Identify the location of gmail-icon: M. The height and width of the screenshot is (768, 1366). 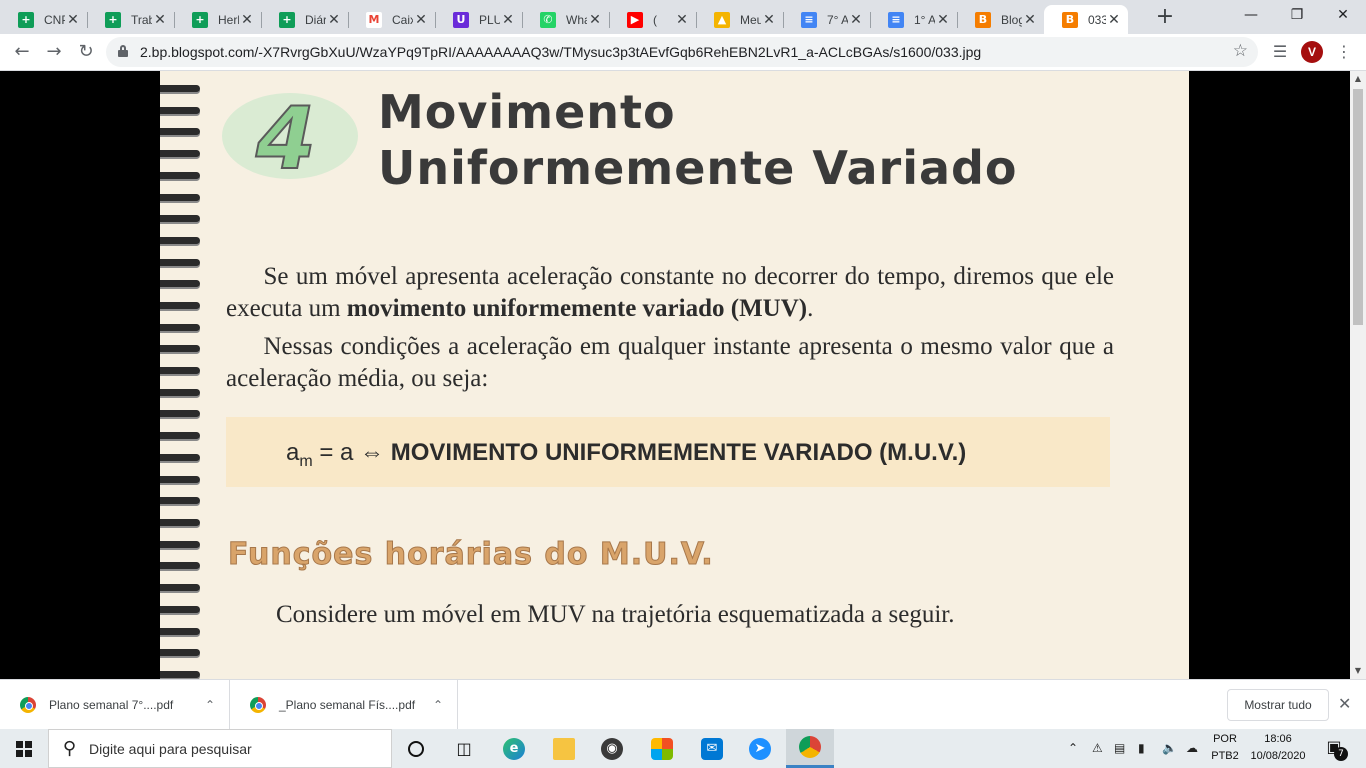
(374, 19).